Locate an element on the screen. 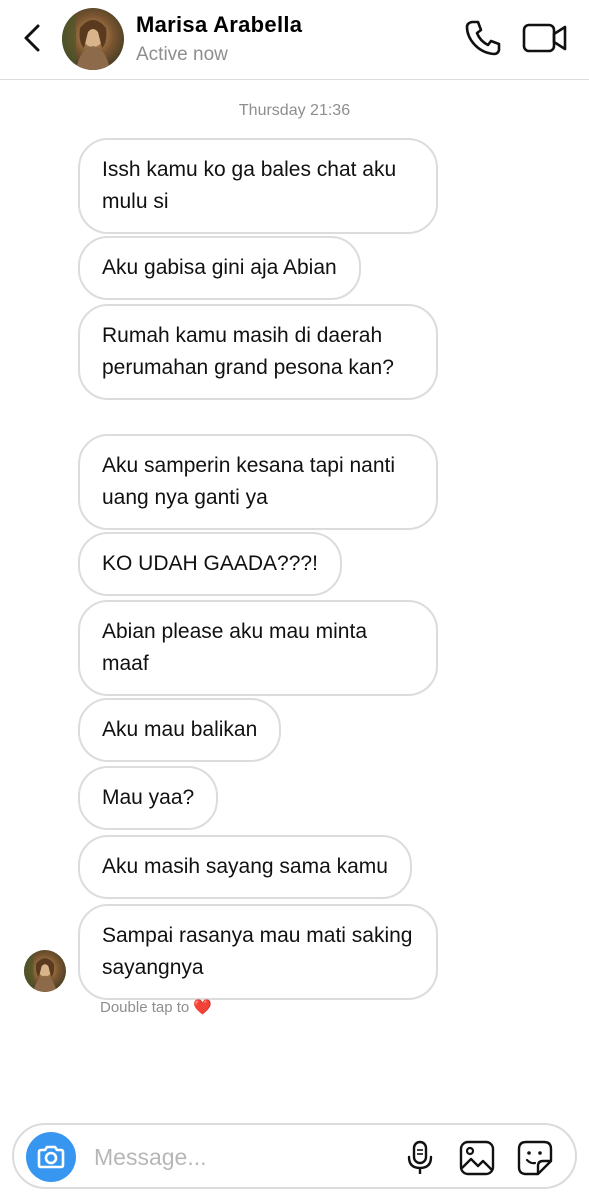 This screenshot has width=589, height=1200. voice-message-button is located at coordinates (420, 1158).